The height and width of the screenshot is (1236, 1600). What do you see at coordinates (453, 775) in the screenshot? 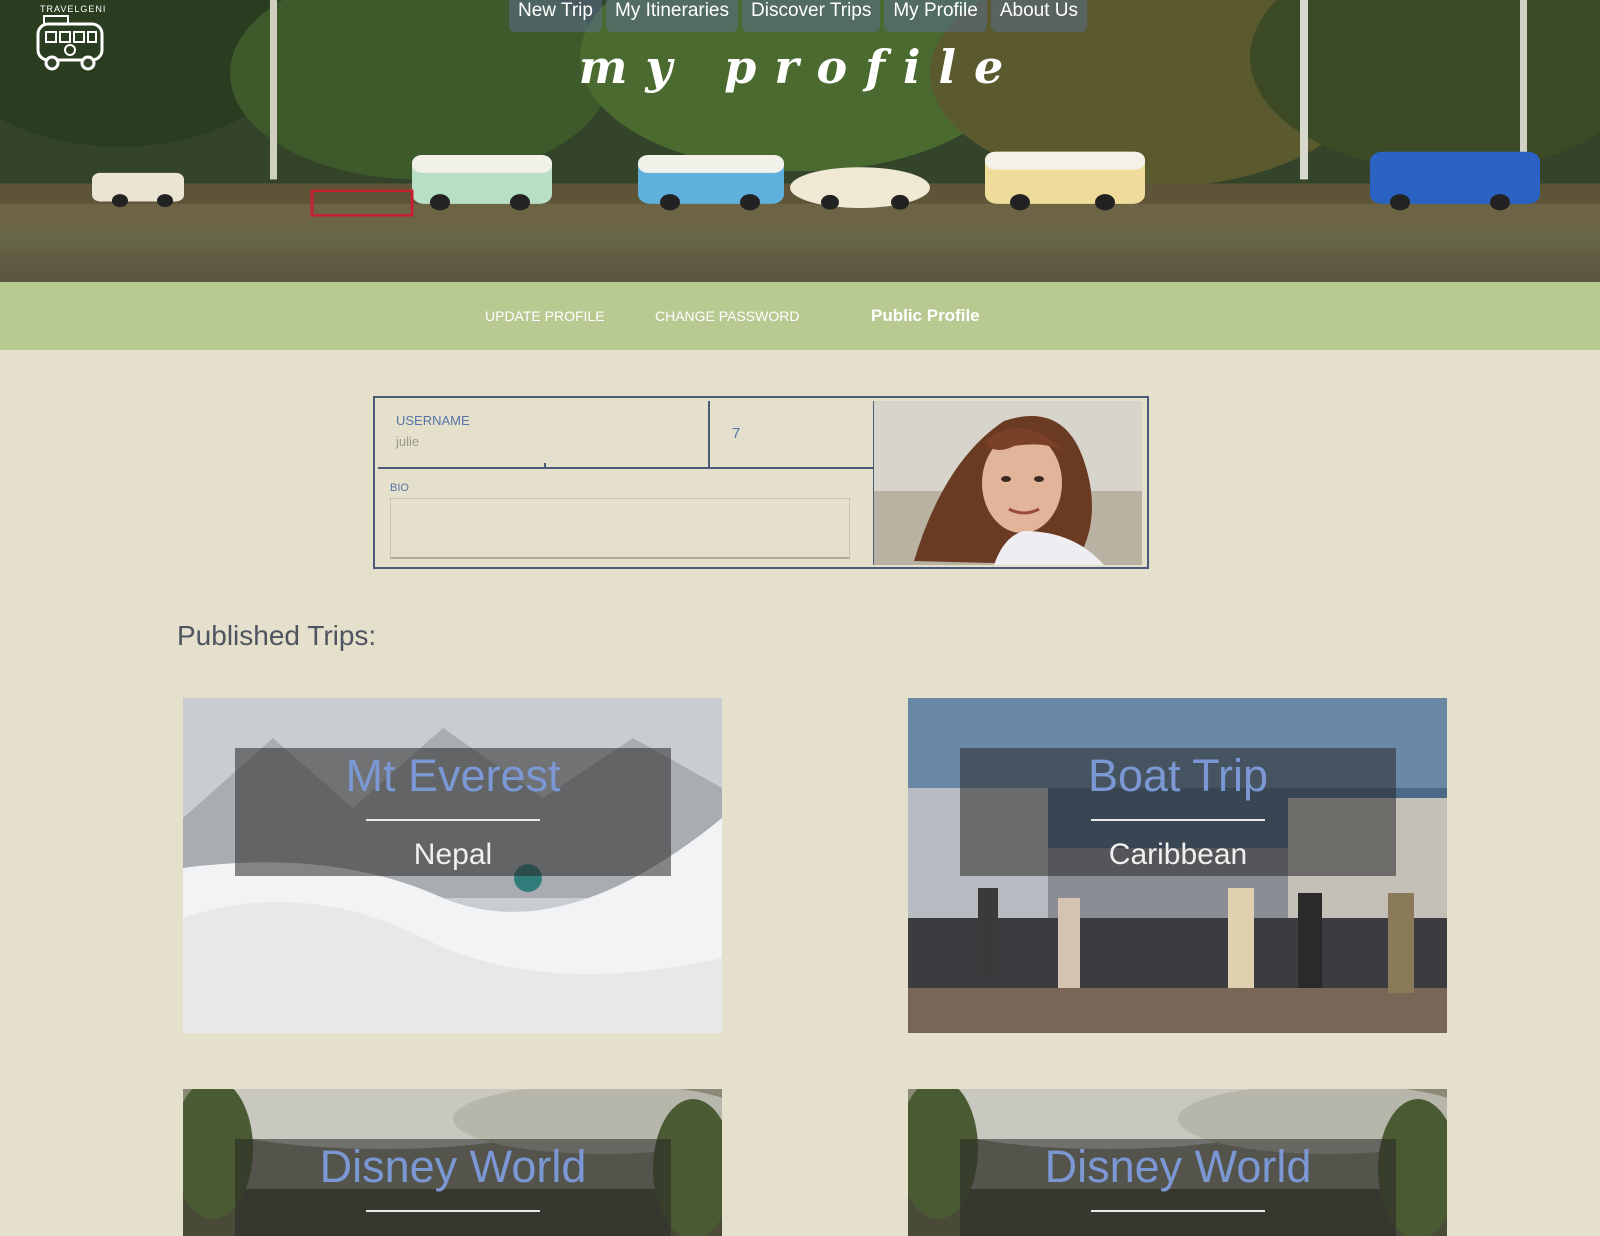
I see `trip-title: Mt Everest` at bounding box center [453, 775].